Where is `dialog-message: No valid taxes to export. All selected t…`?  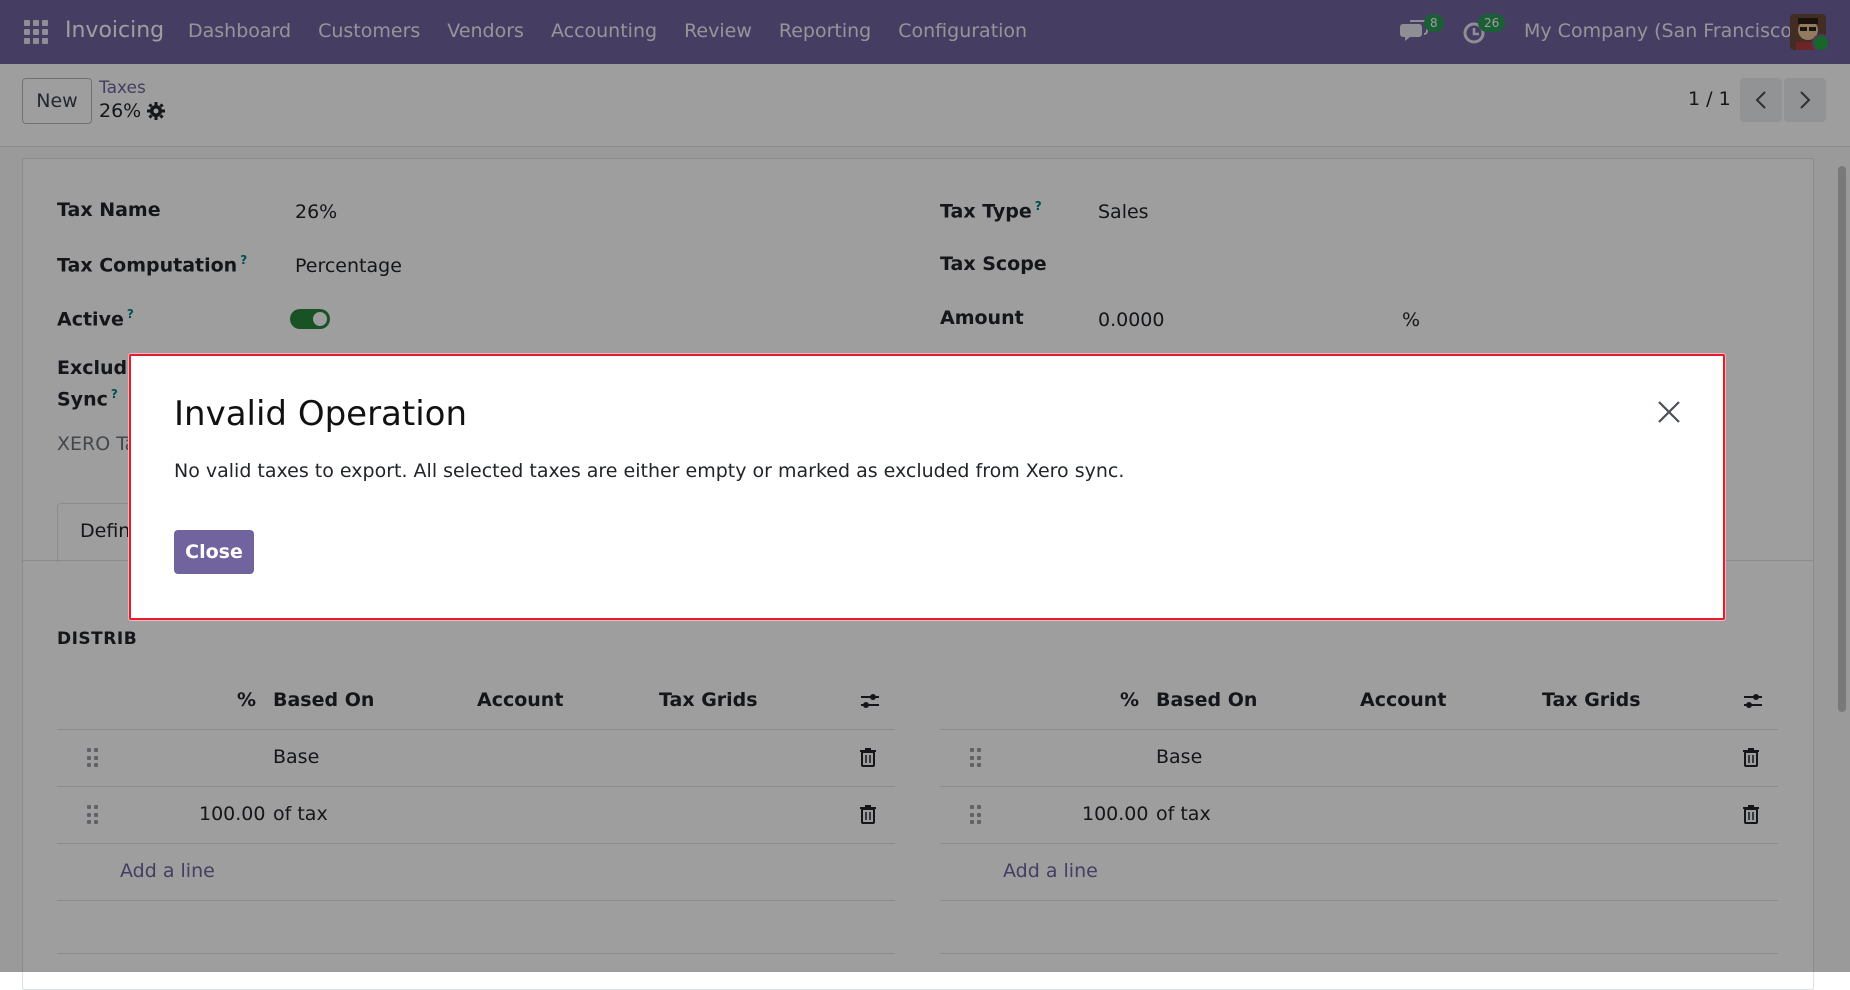 dialog-message: No valid taxes to export. All selected t… is located at coordinates (649, 471).